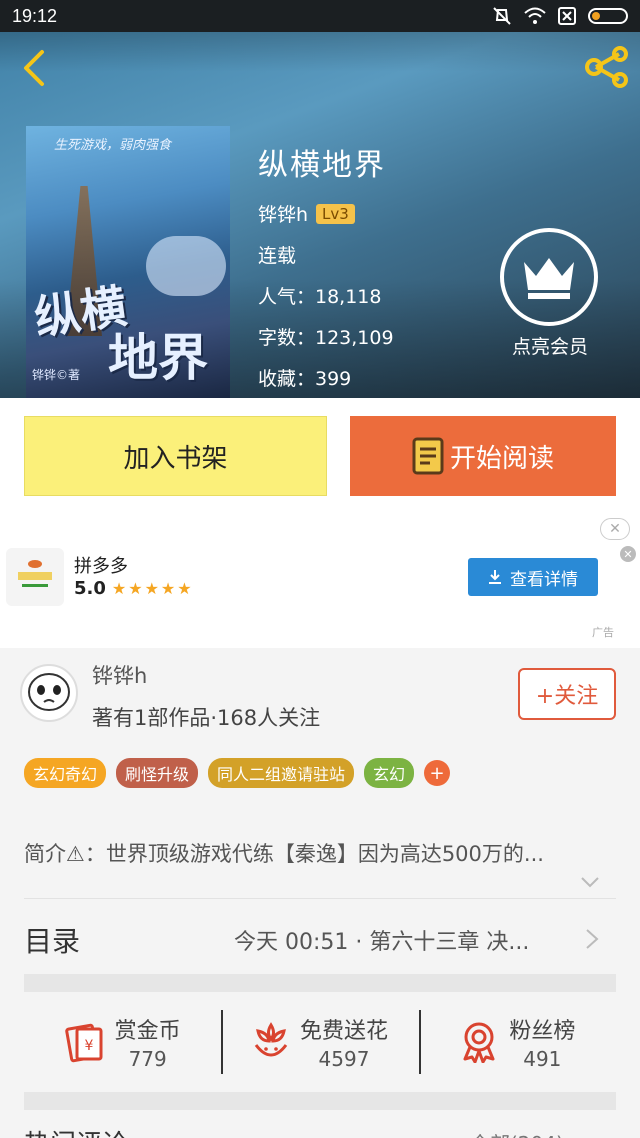  Describe the element at coordinates (542, 1059) in the screenshot. I see `stat-value: 491` at that location.